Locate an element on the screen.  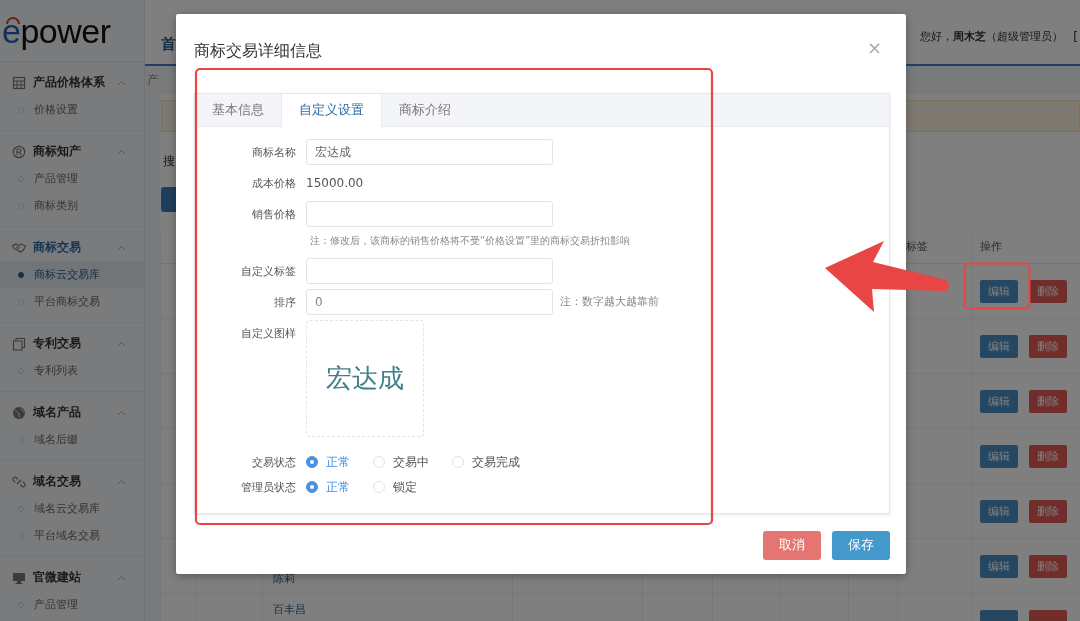
bracket-text: [ is located at coordinates (1075, 37).